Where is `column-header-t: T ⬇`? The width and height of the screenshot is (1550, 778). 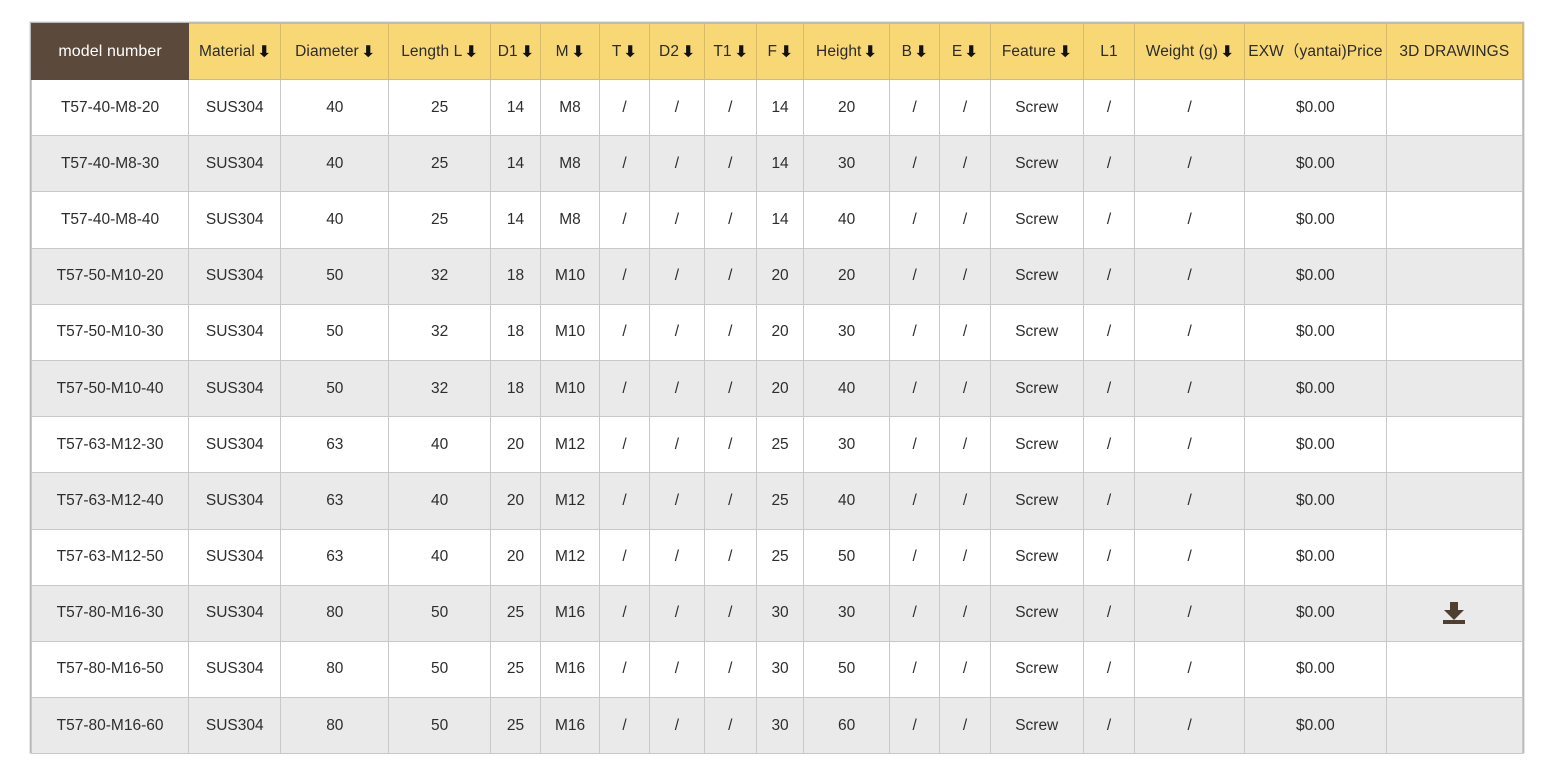 column-header-t: T ⬇ is located at coordinates (624, 51).